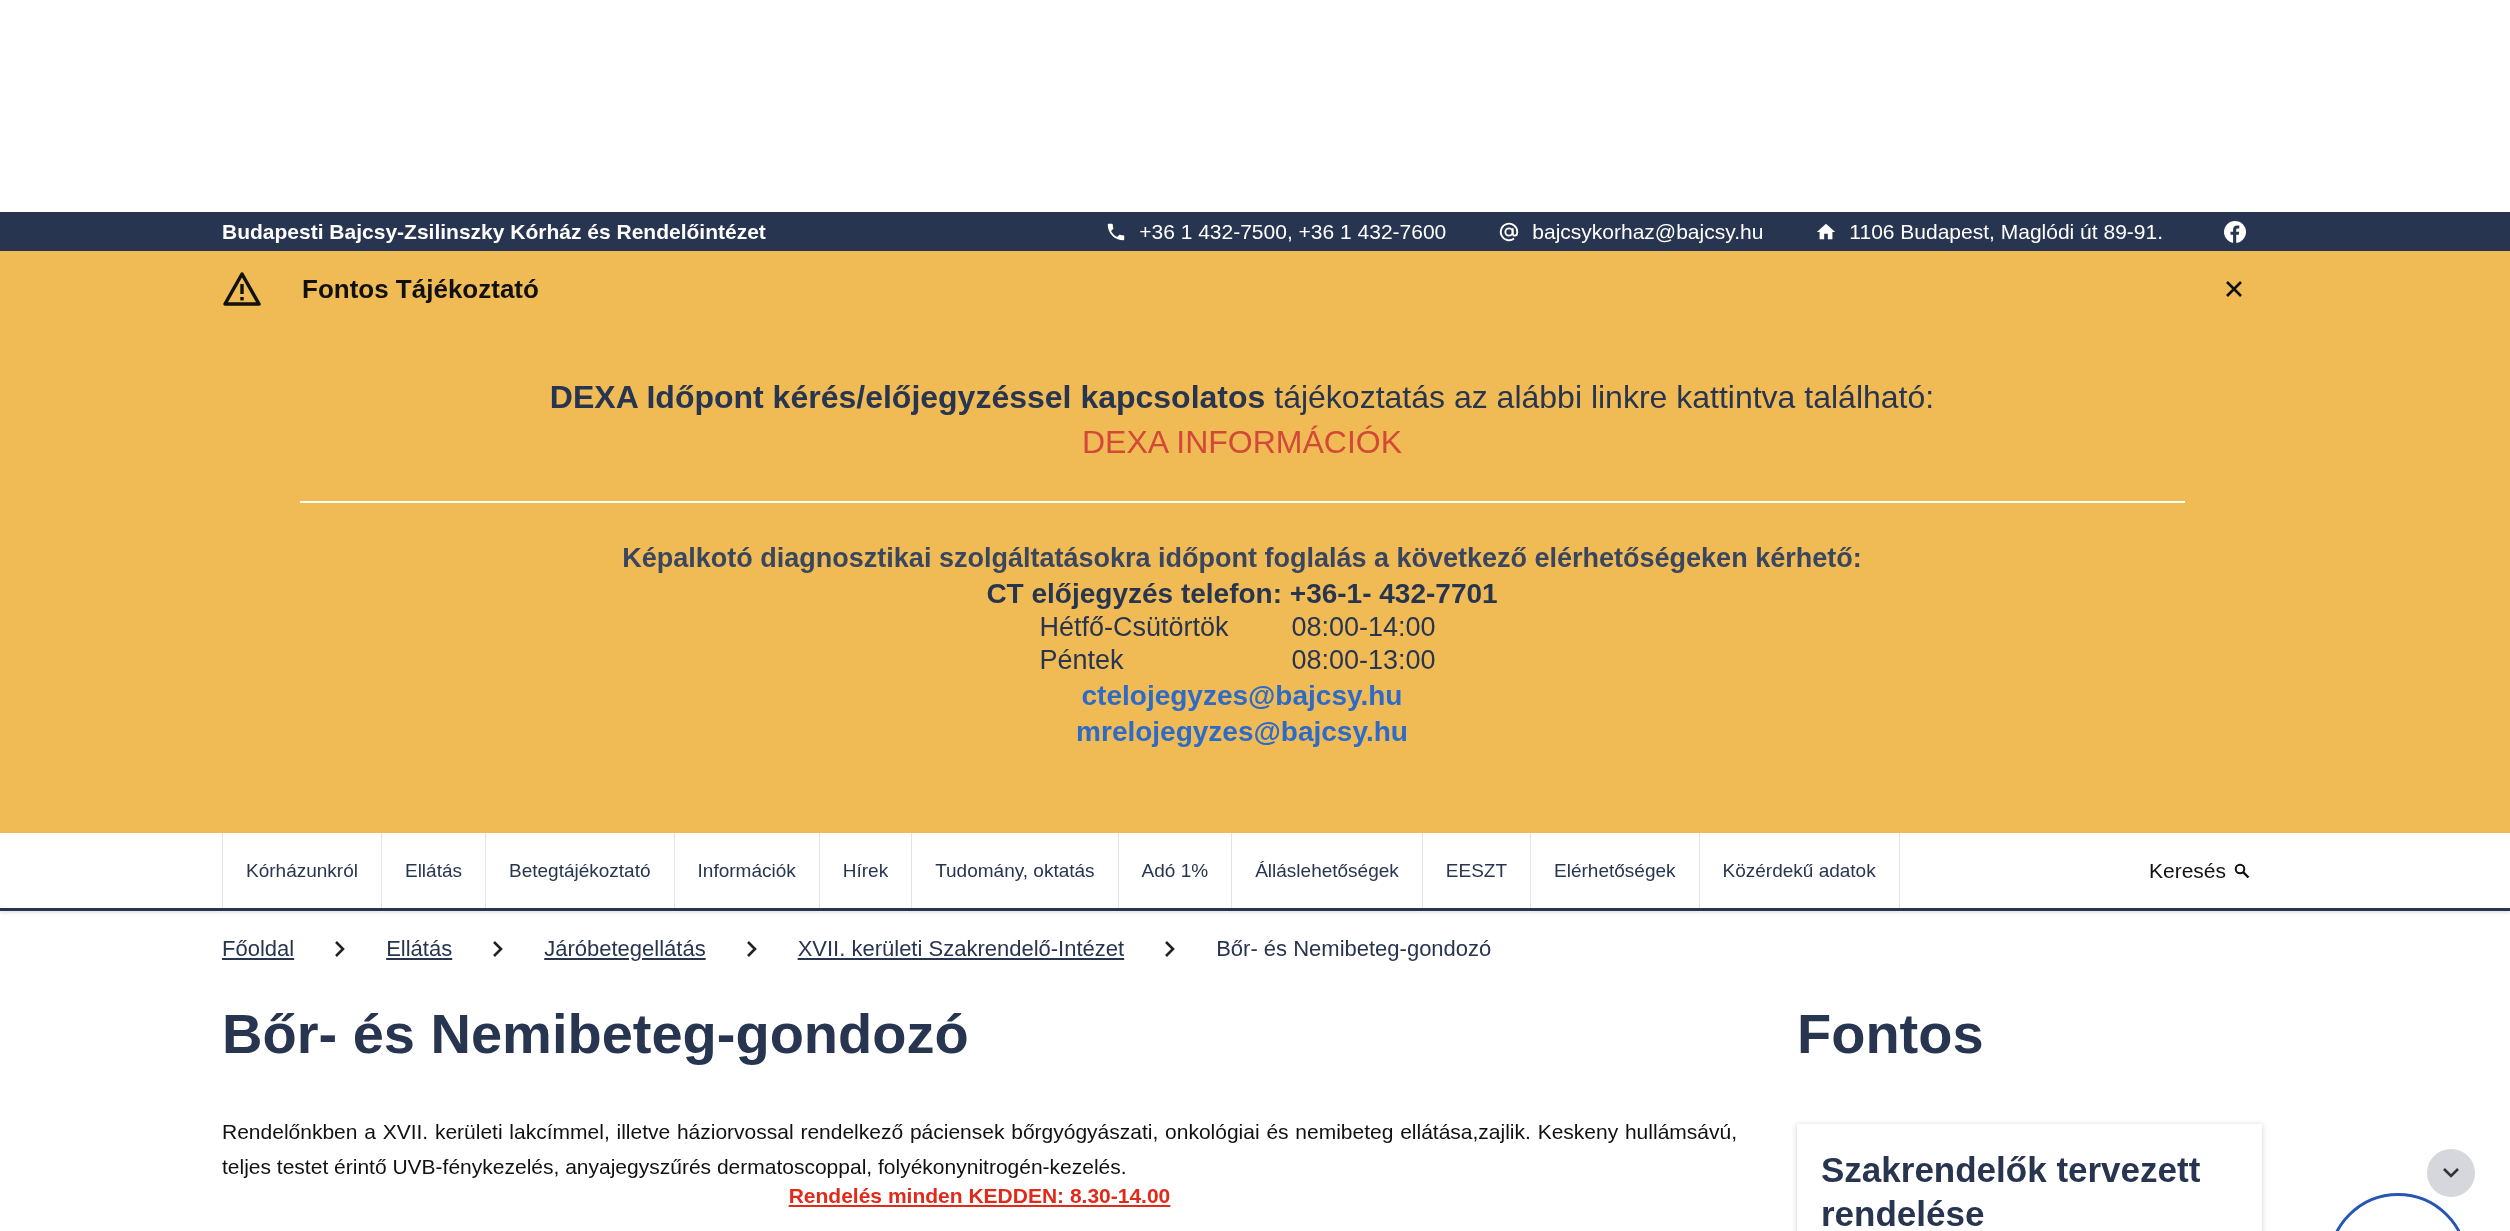 The height and width of the screenshot is (1231, 2510). What do you see at coordinates (1159, 660) in the screenshot?
I see `opening-days: Péntek` at bounding box center [1159, 660].